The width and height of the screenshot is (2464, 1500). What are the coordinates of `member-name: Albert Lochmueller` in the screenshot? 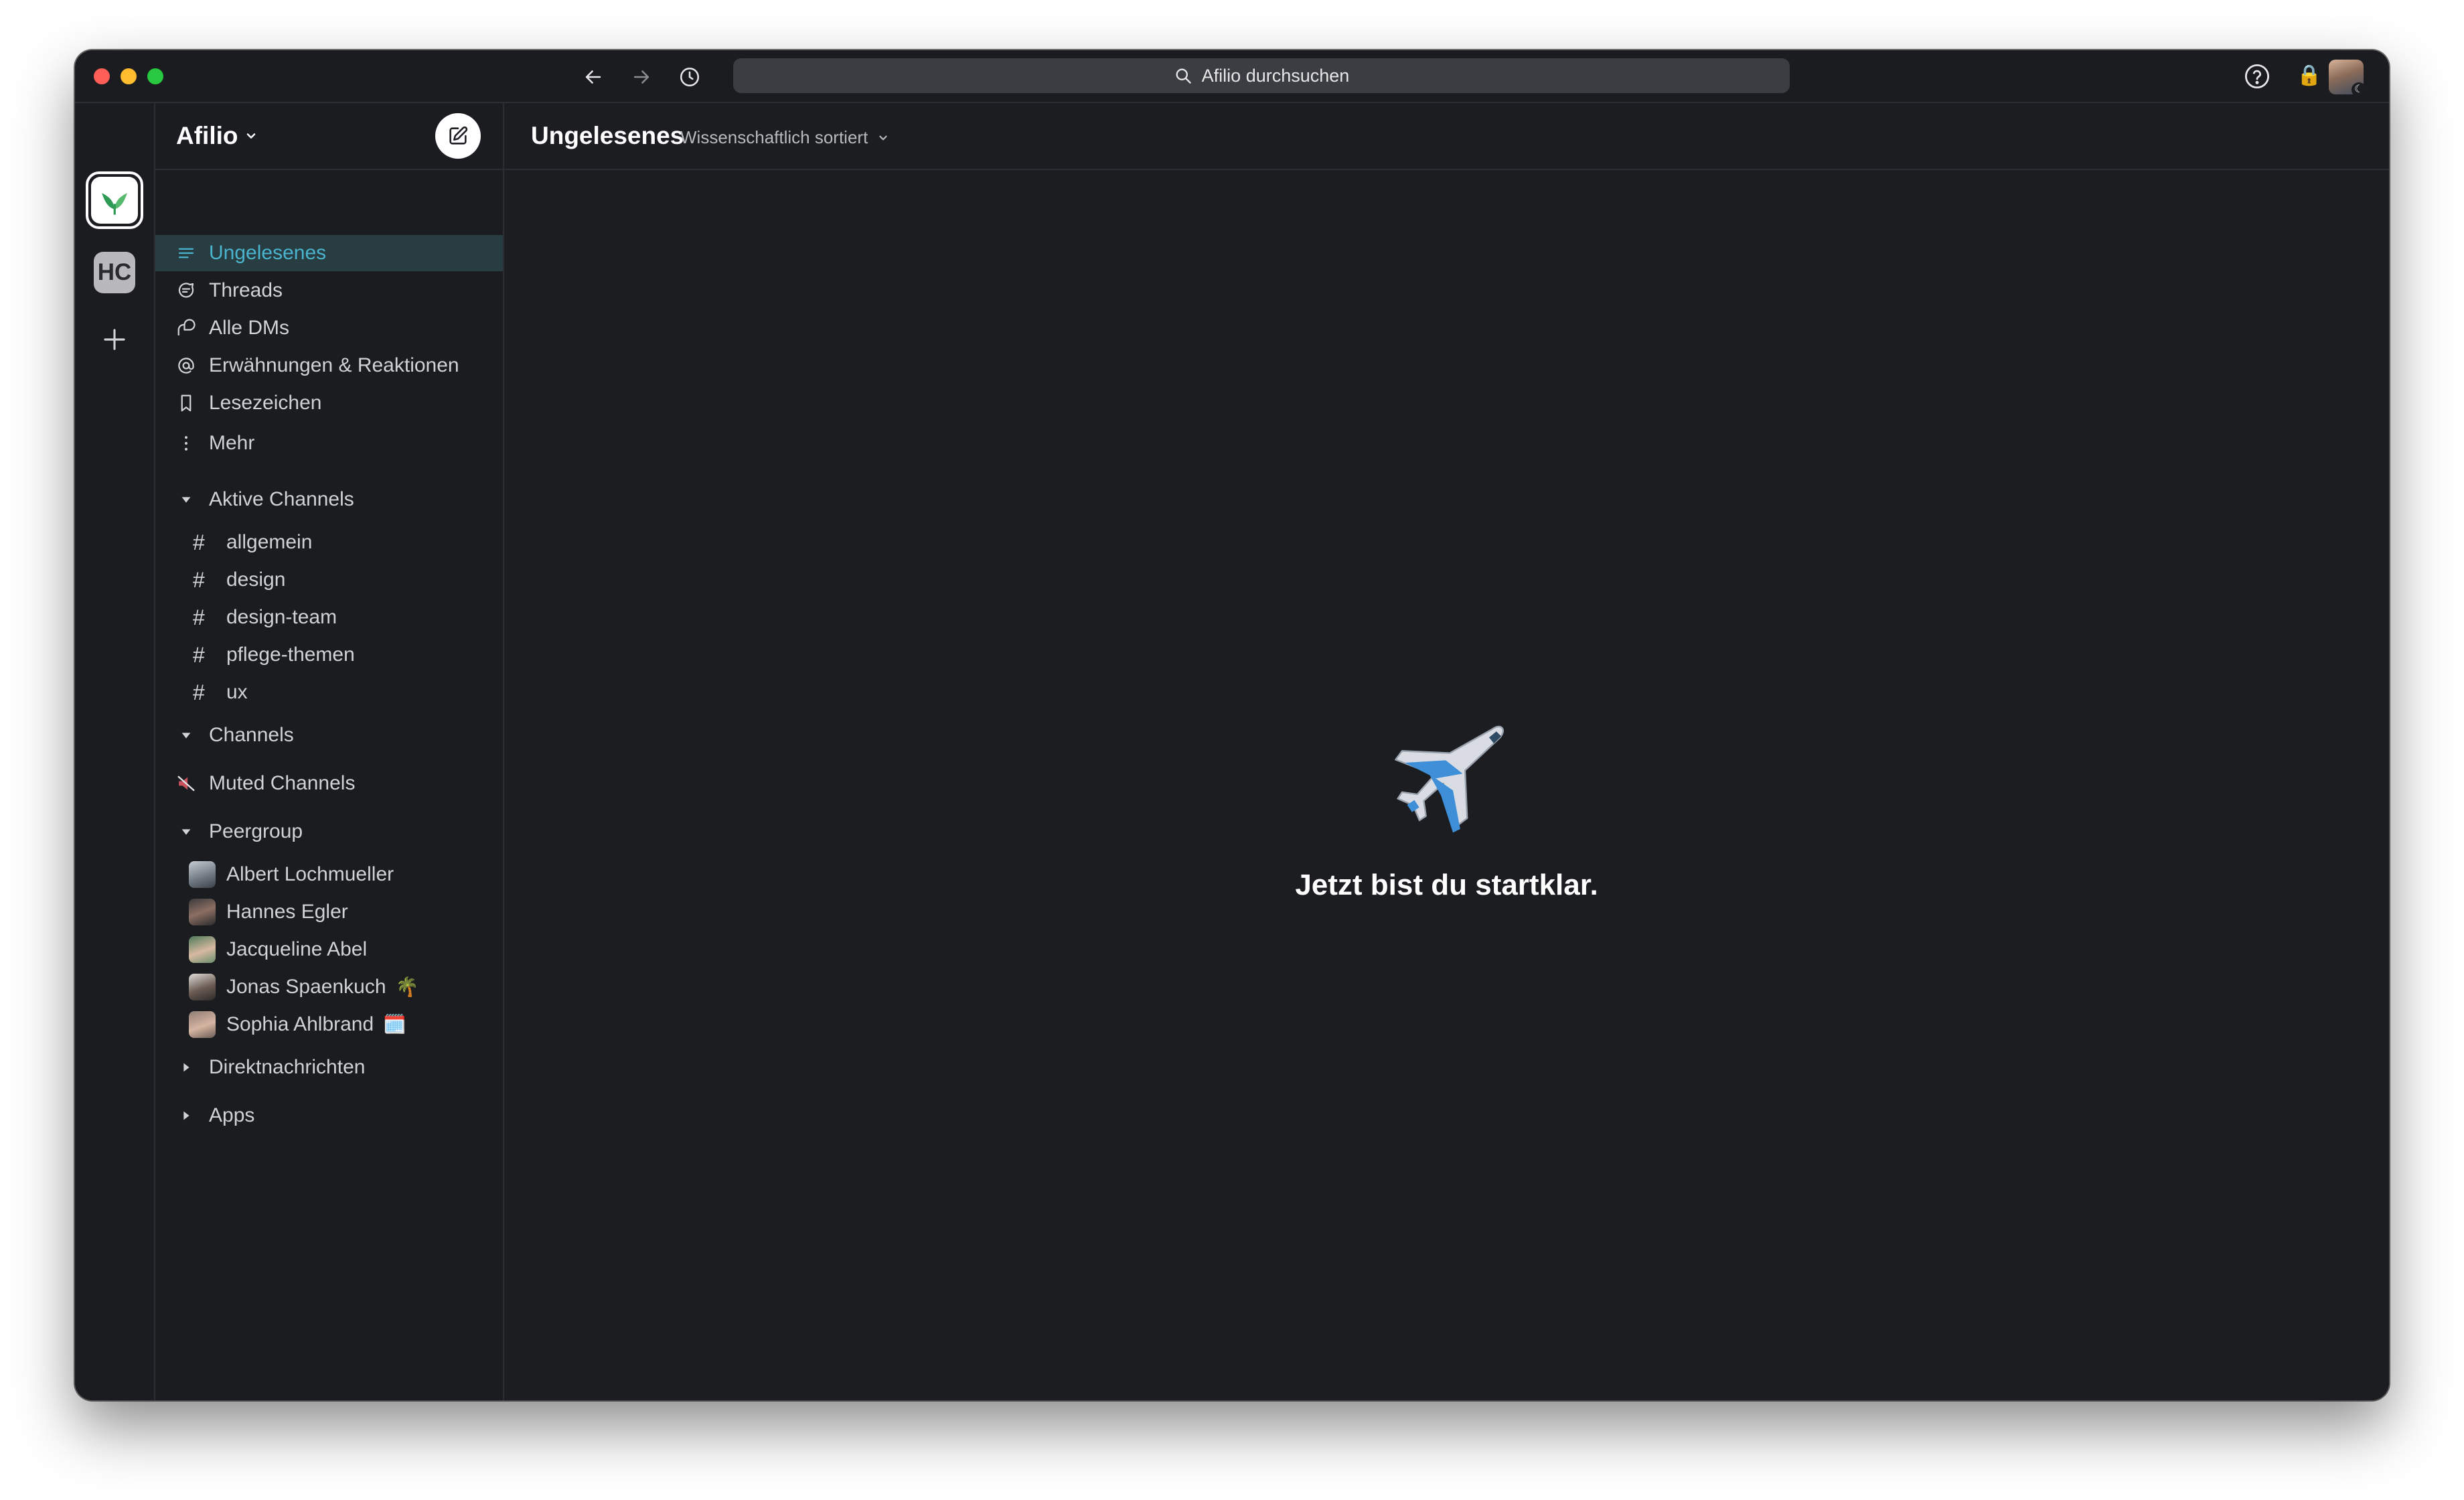 It's located at (310, 874).